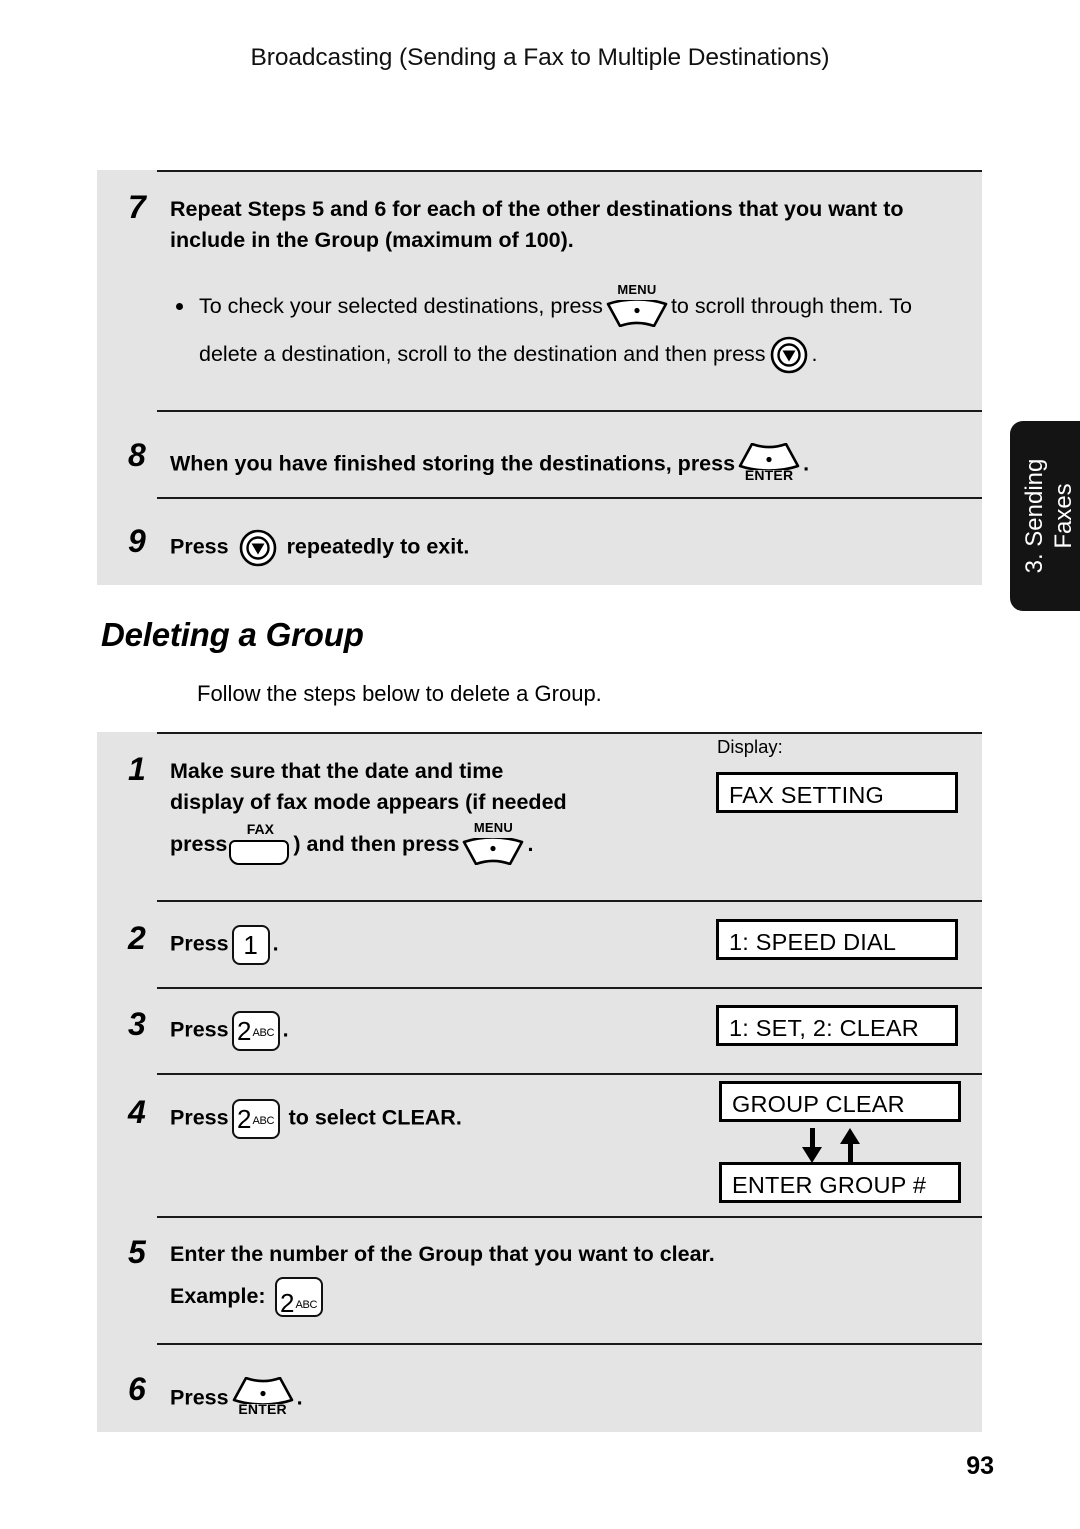 This screenshot has width=1080, height=1529. What do you see at coordinates (179, 306) in the screenshot?
I see `bullet-marker` at bounding box center [179, 306].